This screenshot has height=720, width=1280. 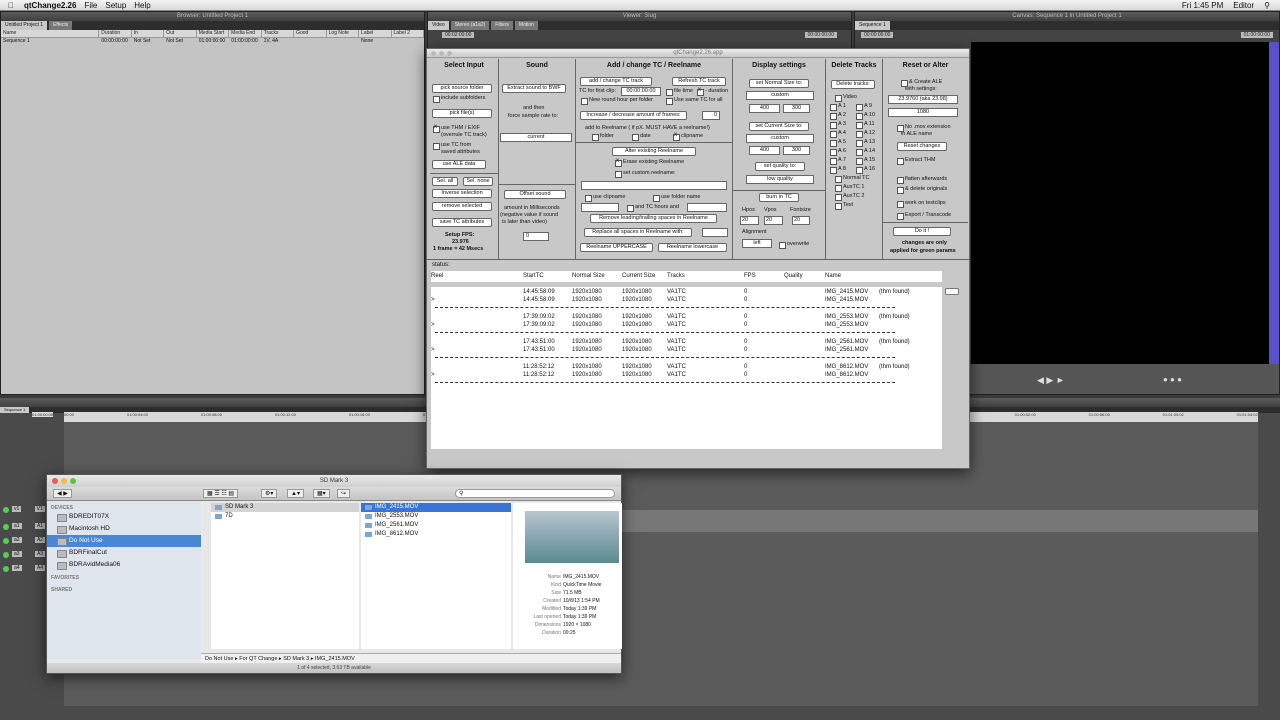 I want to click on video-thumbnail, so click(x=572, y=537).